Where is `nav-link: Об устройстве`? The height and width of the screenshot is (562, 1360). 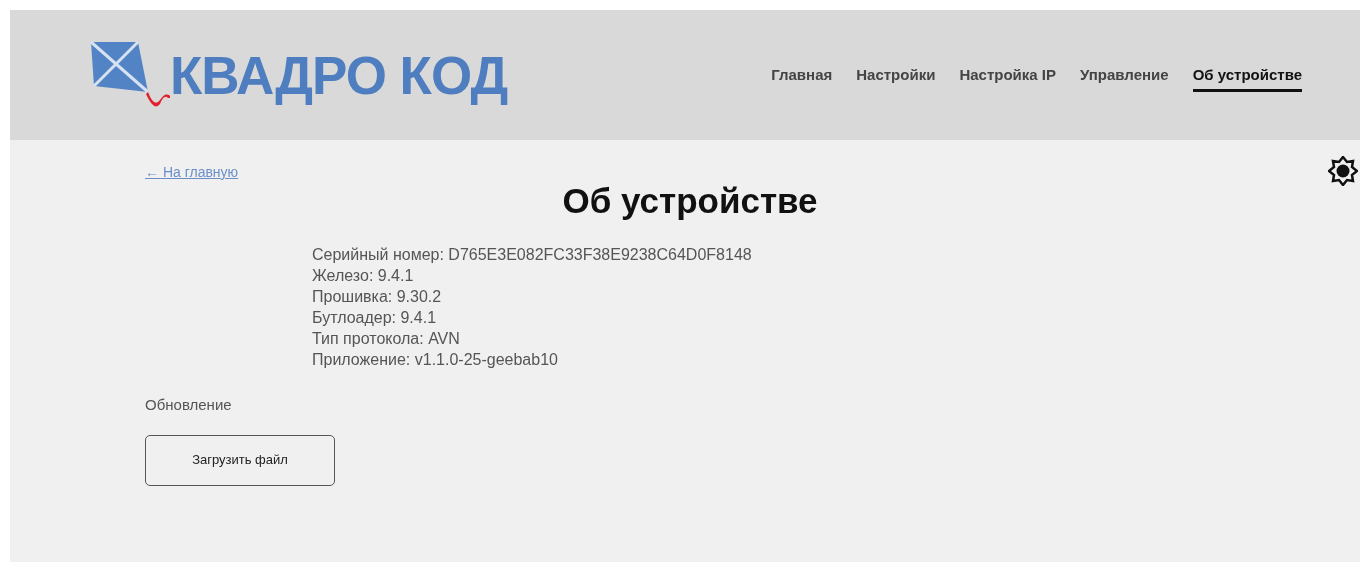 nav-link: Об устройстве is located at coordinates (1247, 78).